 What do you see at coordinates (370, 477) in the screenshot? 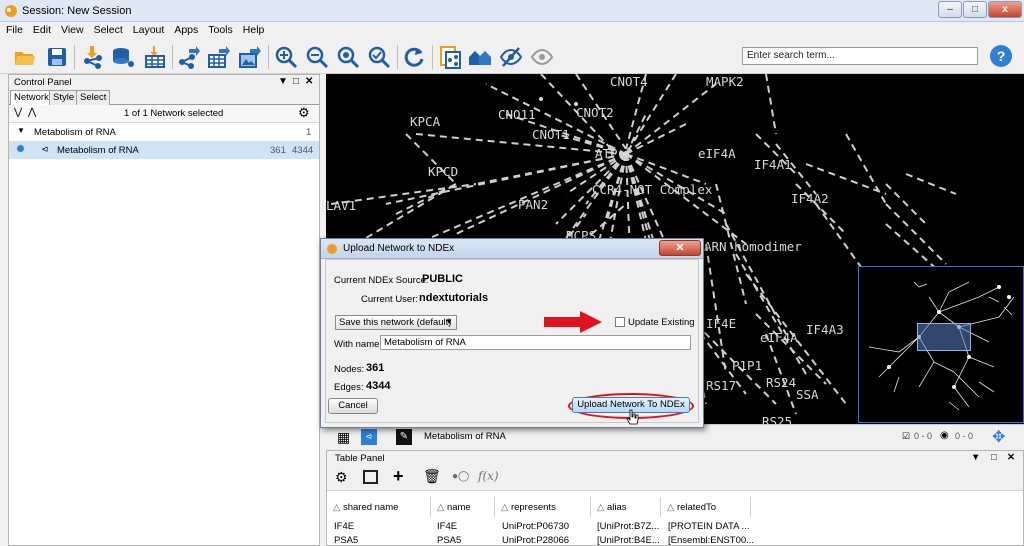
I see `column-toggle-icon` at bounding box center [370, 477].